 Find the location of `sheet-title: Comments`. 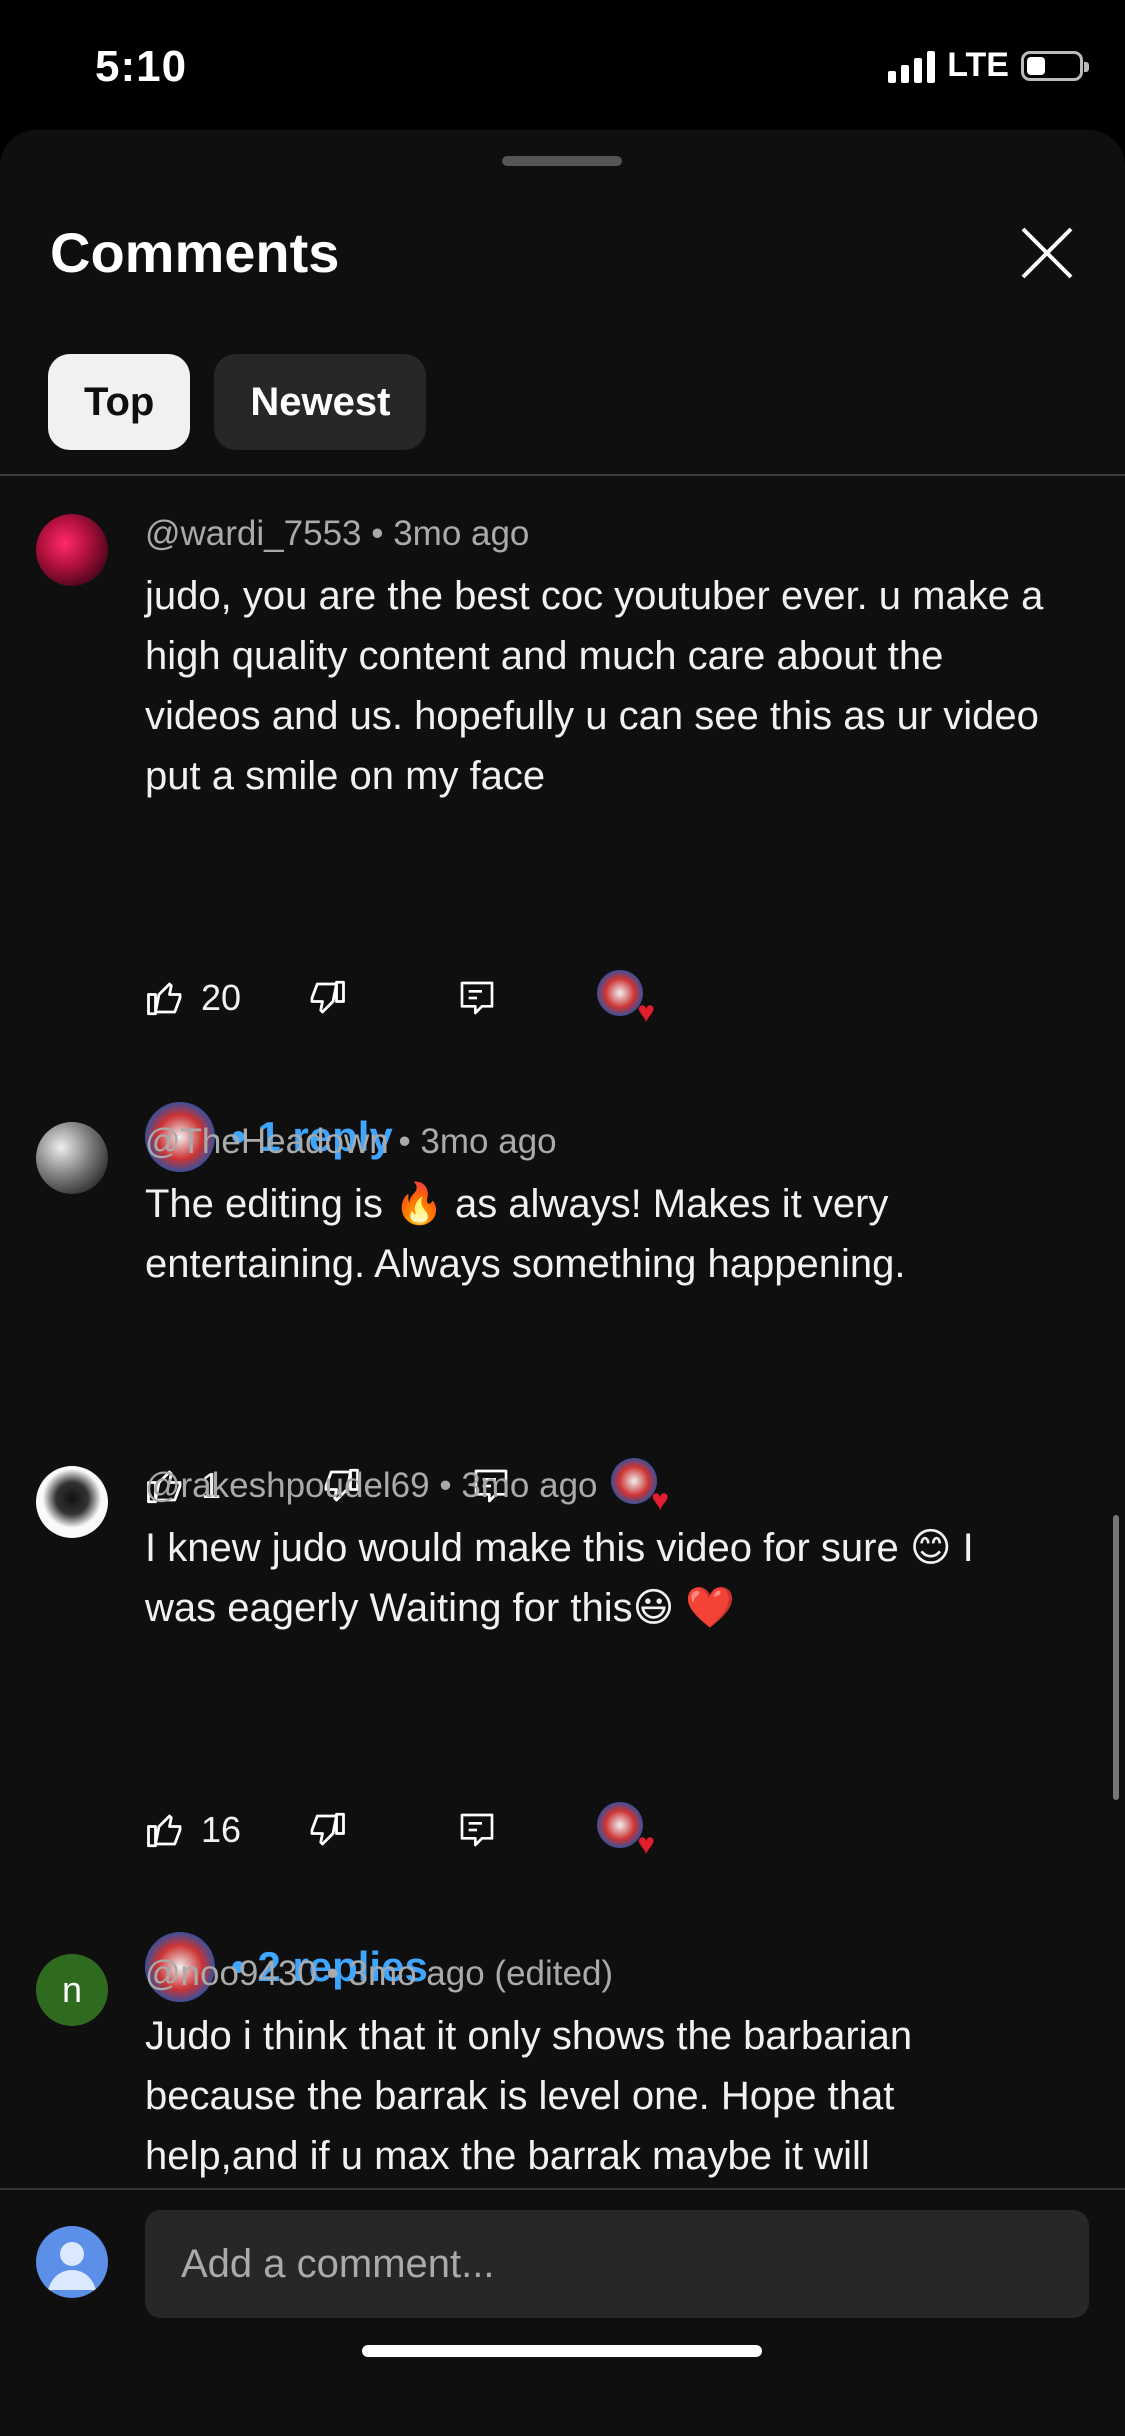

sheet-title: Comments is located at coordinates (195, 252).